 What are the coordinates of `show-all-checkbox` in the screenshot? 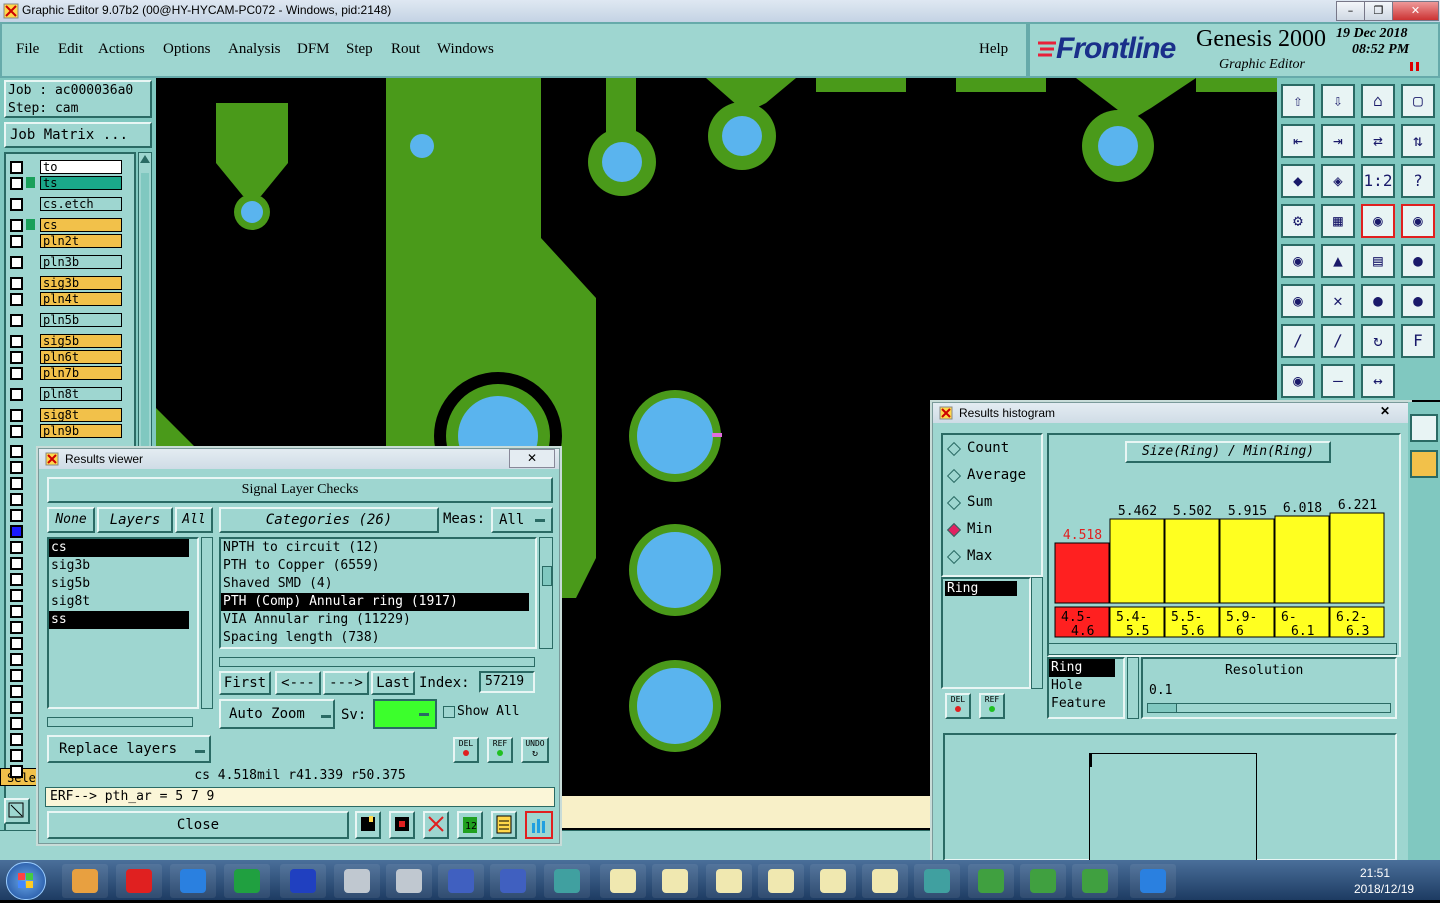 It's located at (449, 712).